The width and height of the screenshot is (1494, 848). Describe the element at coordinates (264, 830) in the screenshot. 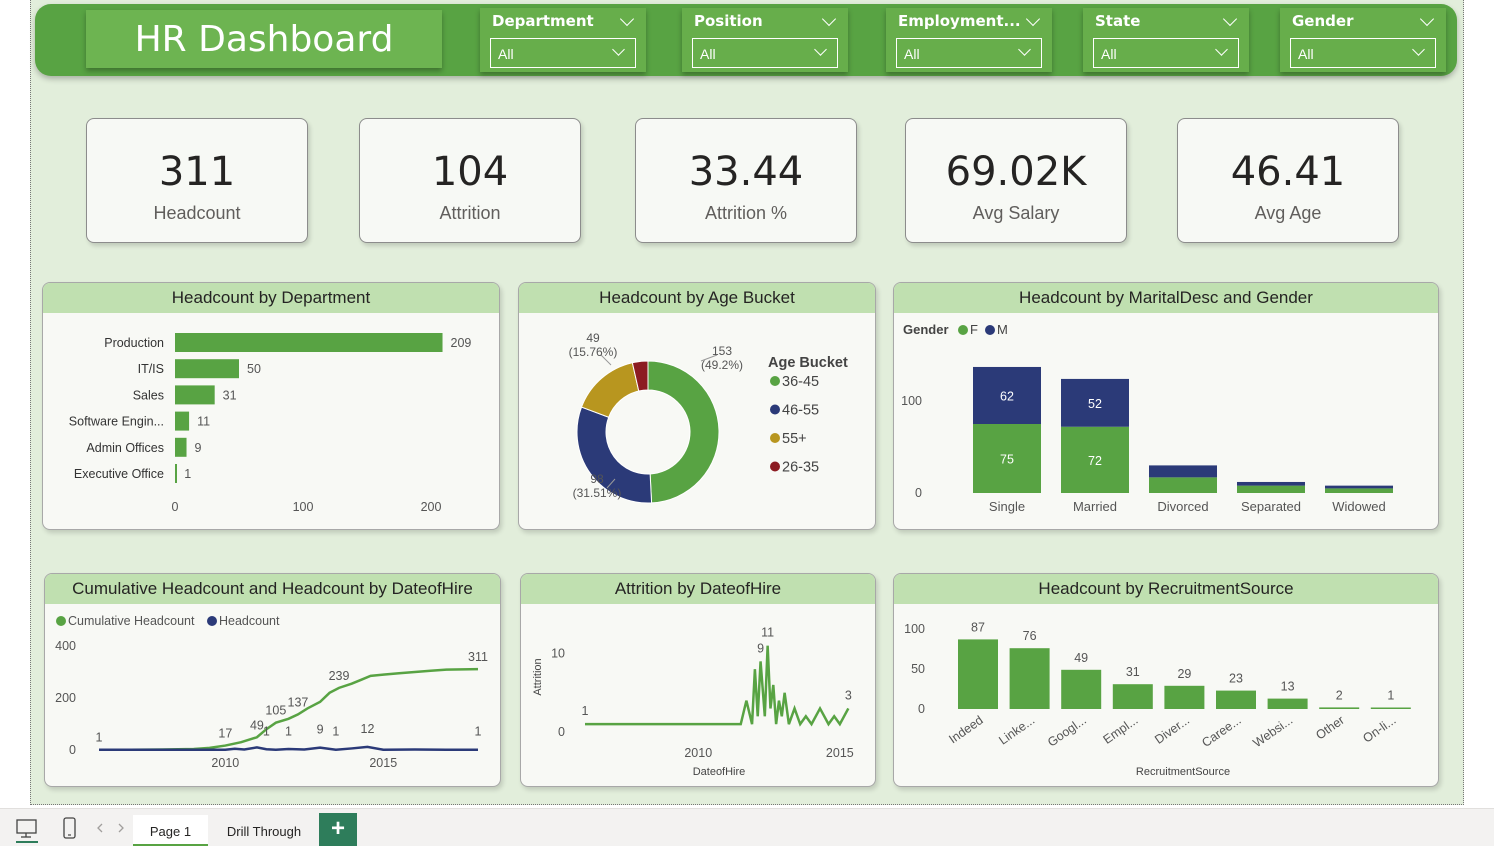

I see `tab-drill-through: Drill Through` at that location.